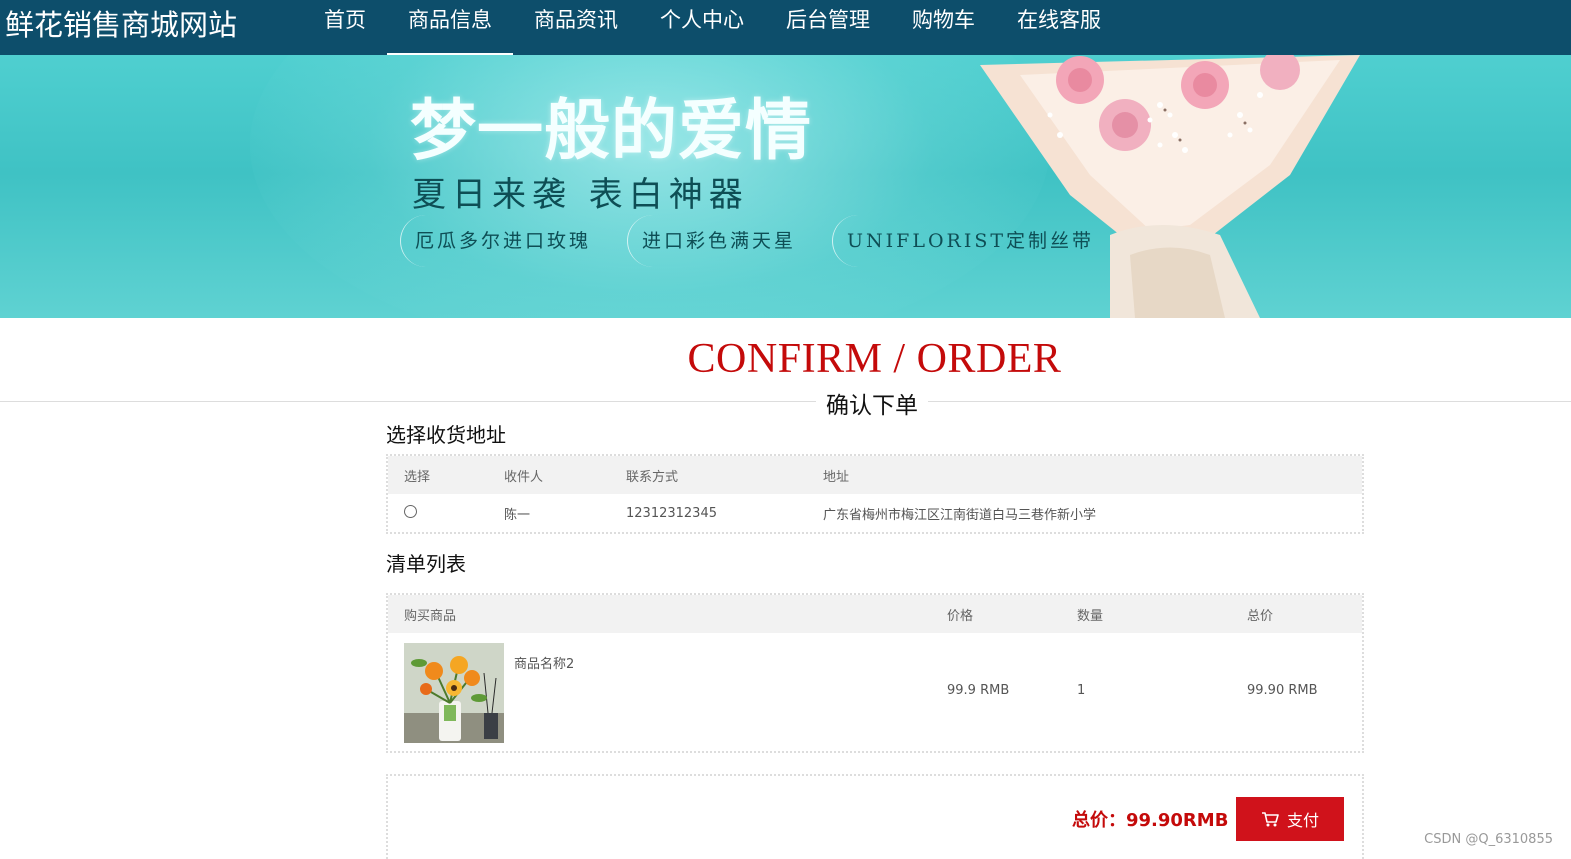 The image size is (1571, 859). I want to click on nav-item-products: 商品信息, so click(450, 27).